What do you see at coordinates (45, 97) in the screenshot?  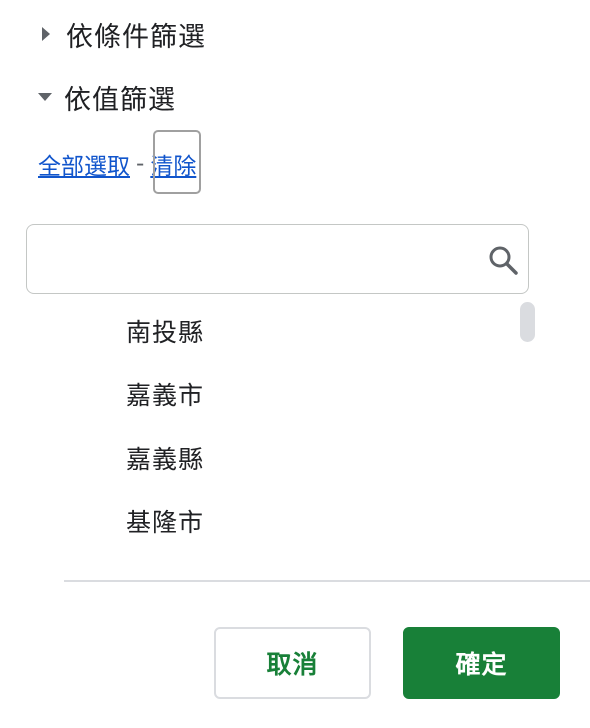 I see `caret-down-icon` at bounding box center [45, 97].